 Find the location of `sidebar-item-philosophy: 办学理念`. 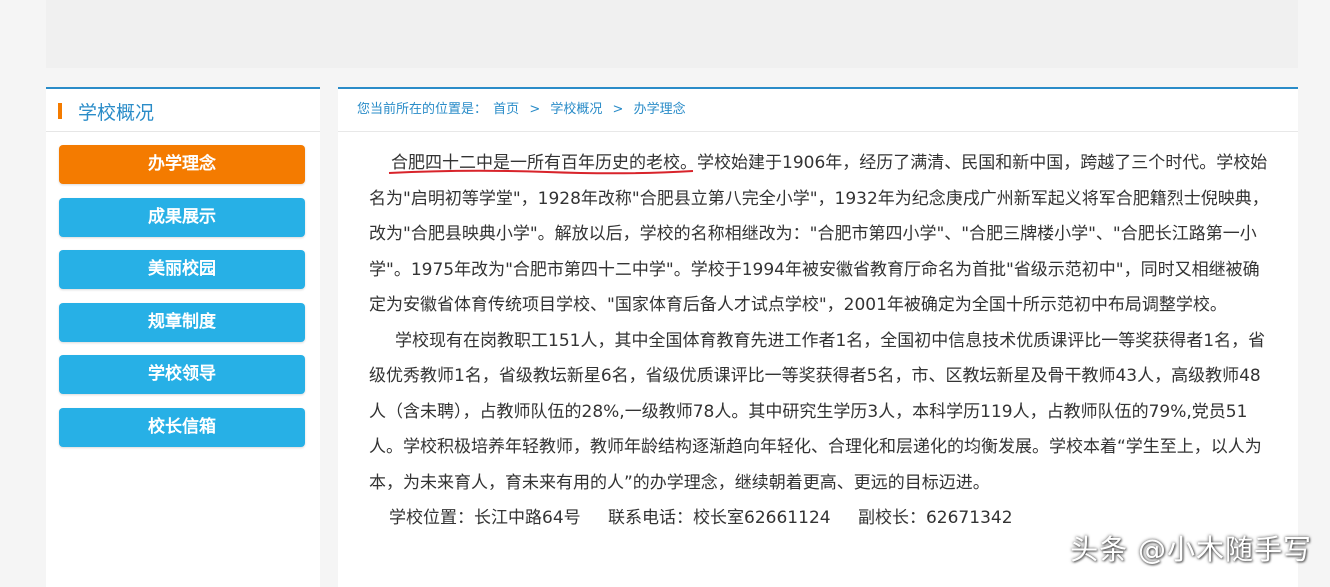

sidebar-item-philosophy: 办学理念 is located at coordinates (182, 164).